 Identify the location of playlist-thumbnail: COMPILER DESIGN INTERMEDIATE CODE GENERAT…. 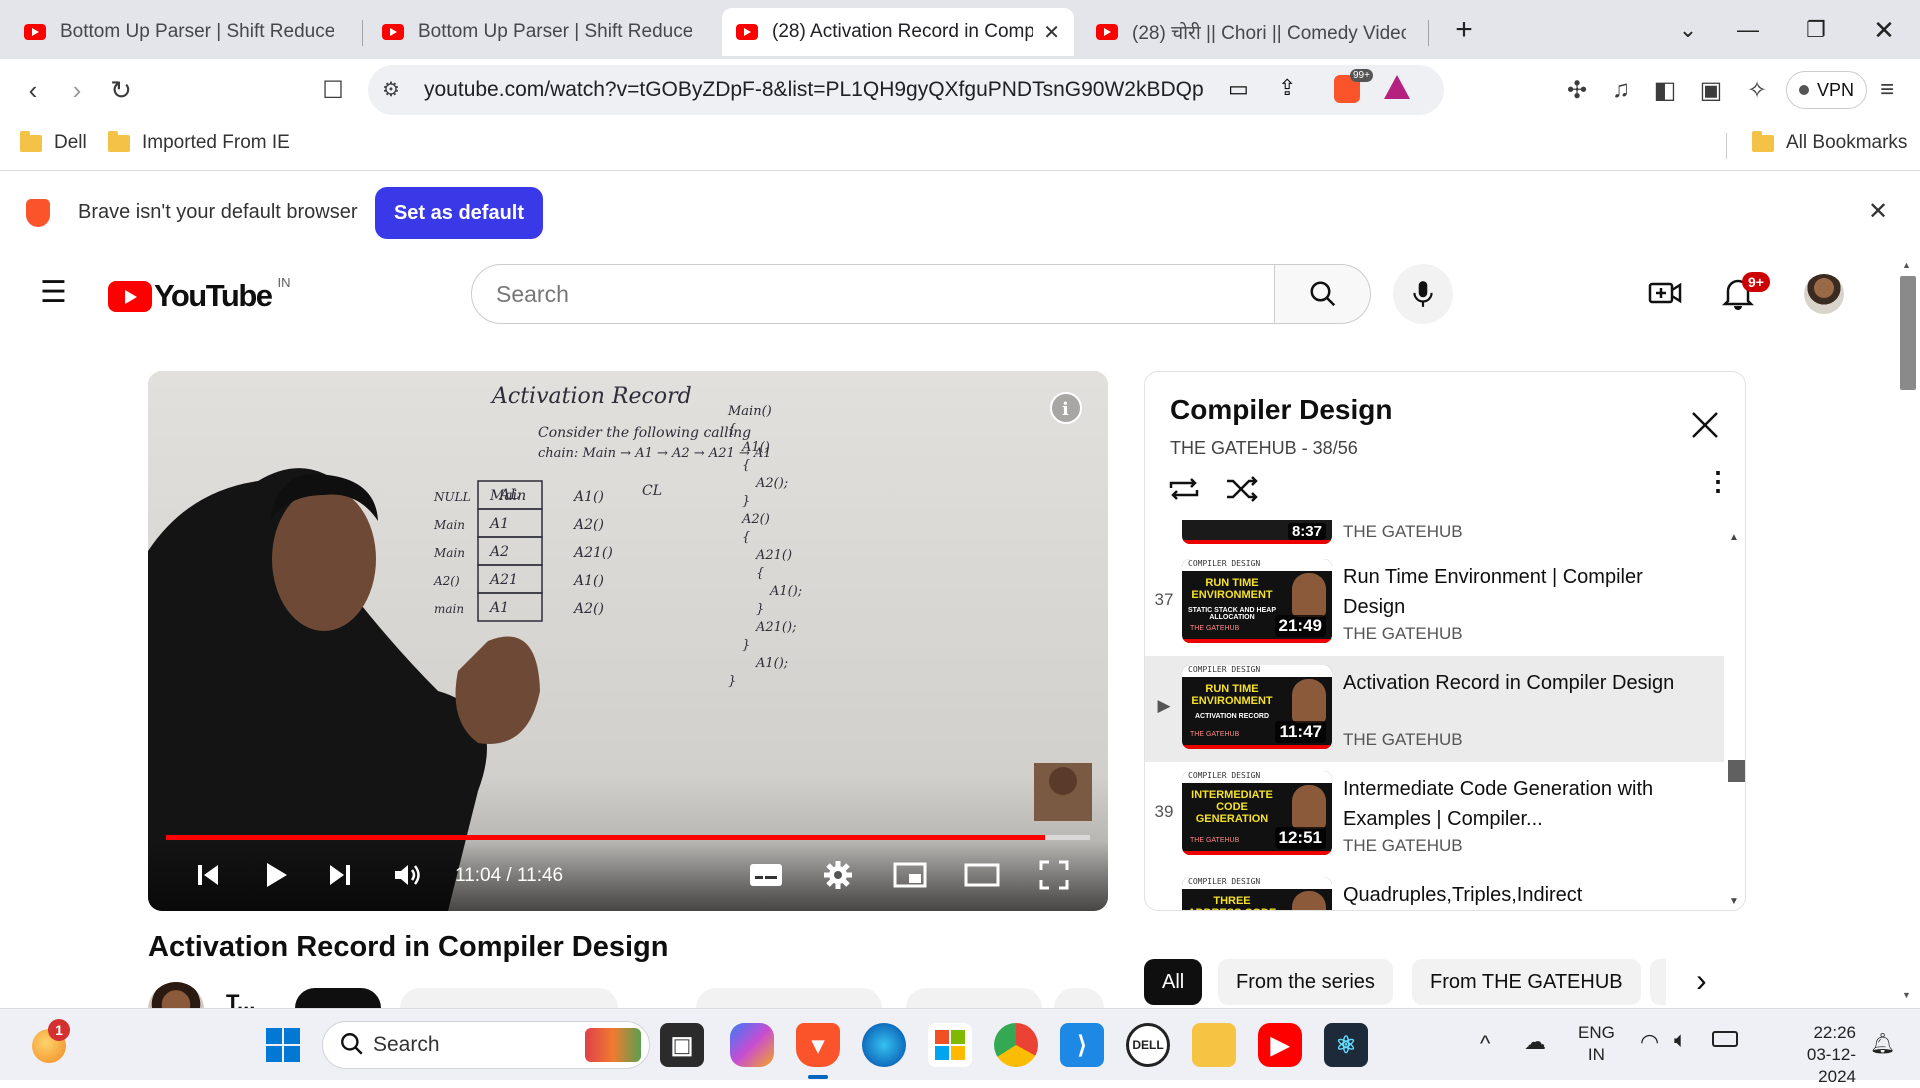
(1257, 813).